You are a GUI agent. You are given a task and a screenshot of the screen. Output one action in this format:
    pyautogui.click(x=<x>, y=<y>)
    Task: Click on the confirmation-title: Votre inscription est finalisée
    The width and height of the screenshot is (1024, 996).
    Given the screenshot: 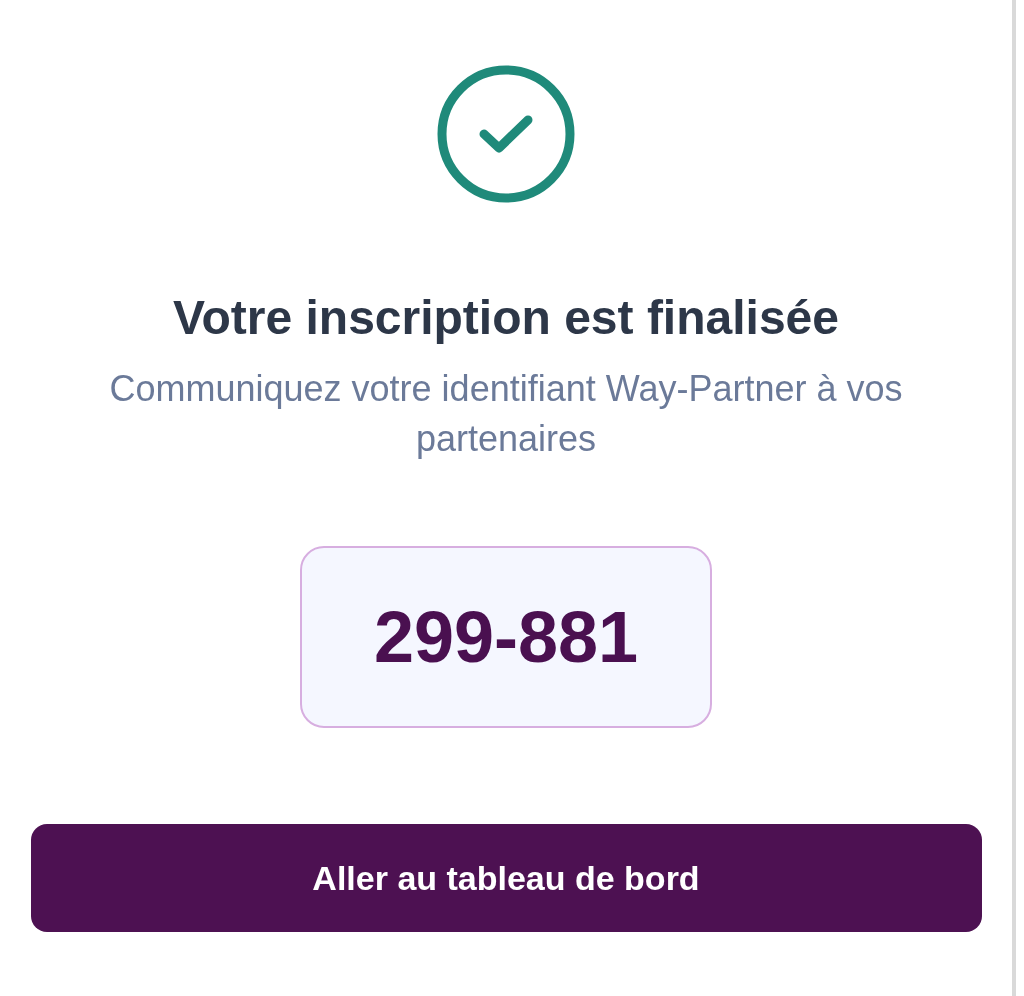 What is the action you would take?
    pyautogui.click(x=506, y=318)
    